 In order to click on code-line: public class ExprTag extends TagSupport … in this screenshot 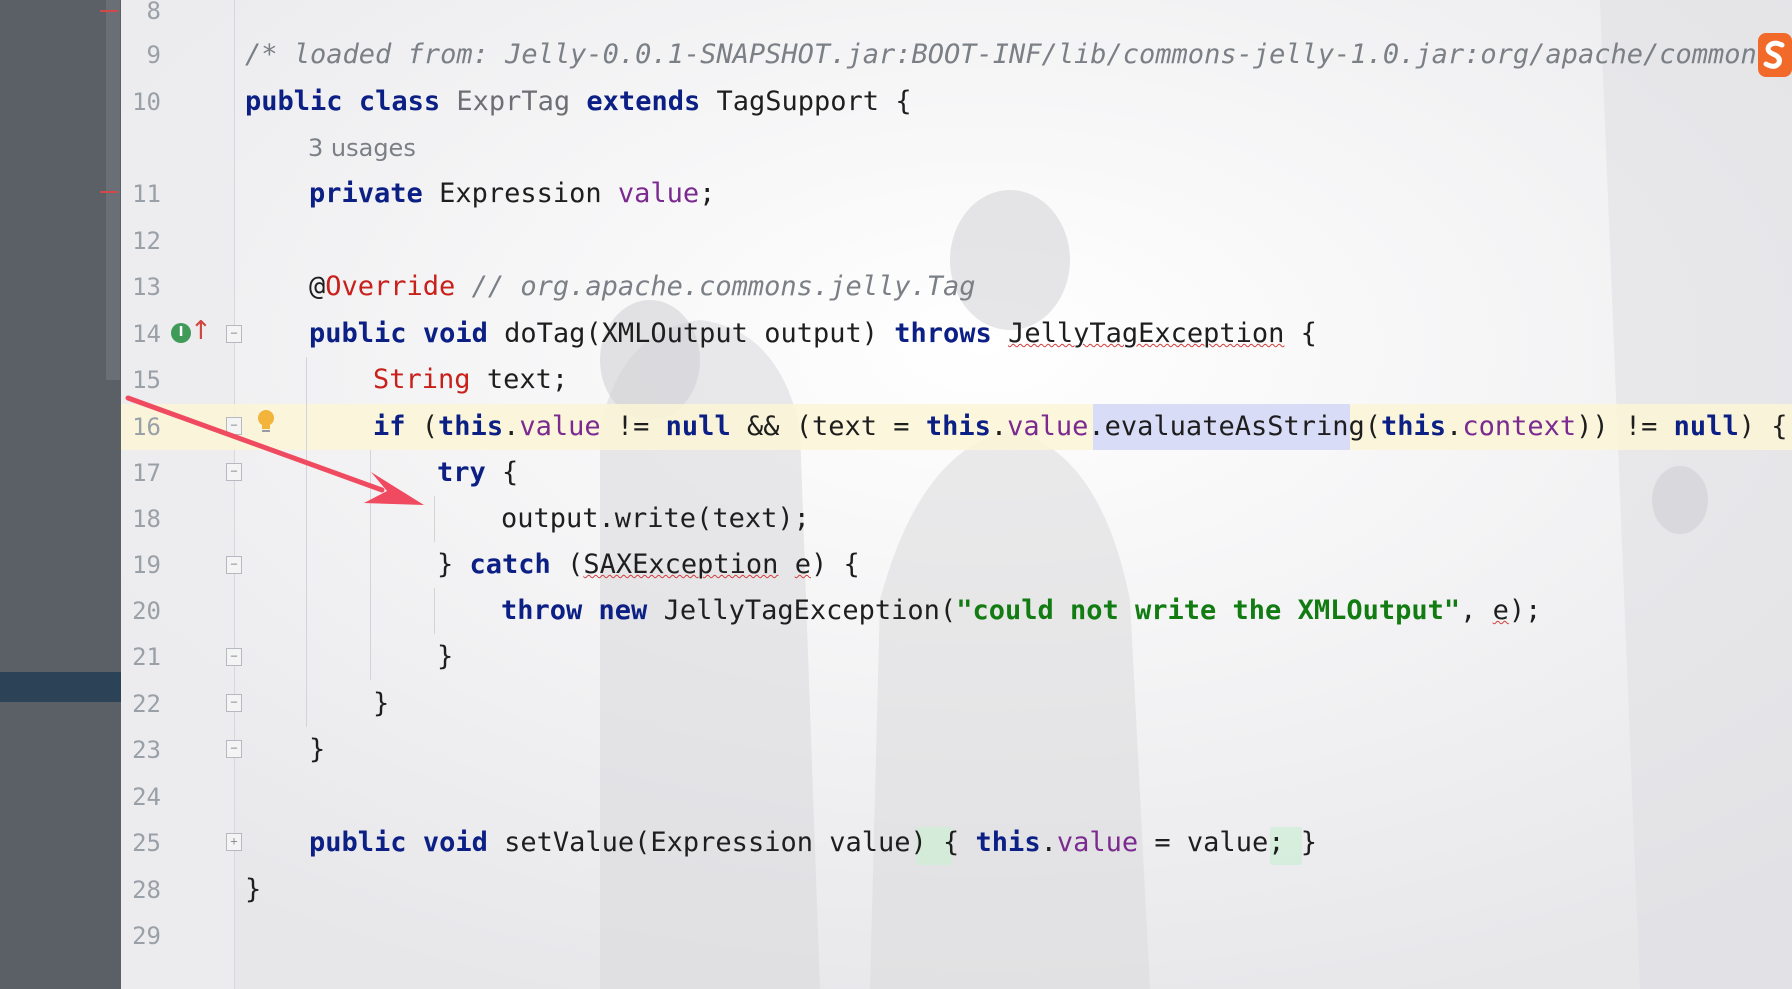, I will do `click(578, 102)`.